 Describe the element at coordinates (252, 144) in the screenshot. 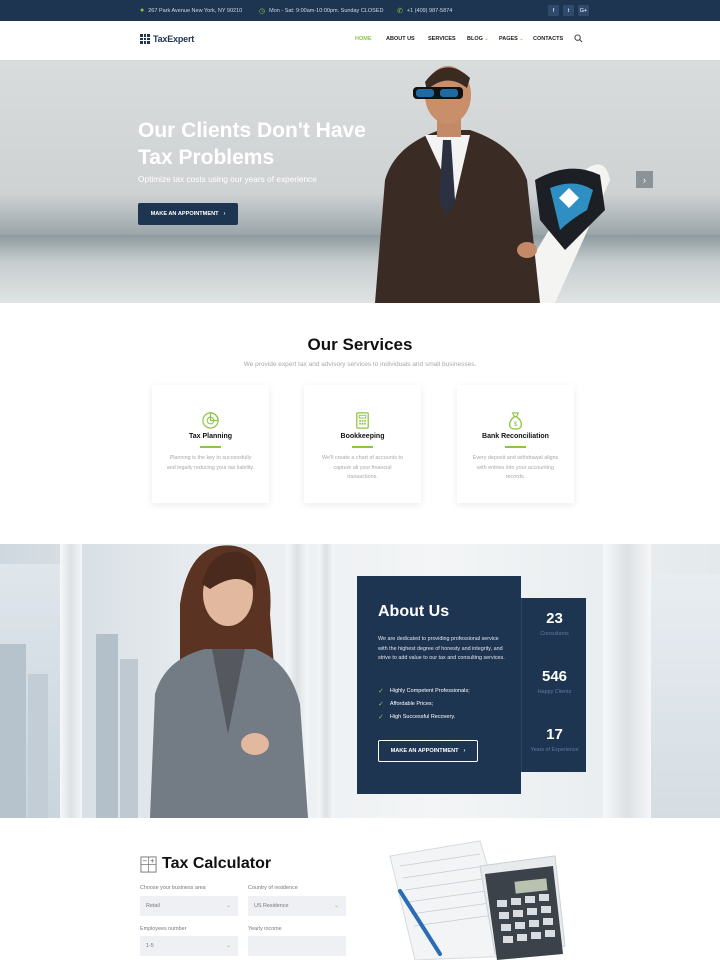

I see `hero-title: Our Clients Don't Have Tax Problems` at that location.